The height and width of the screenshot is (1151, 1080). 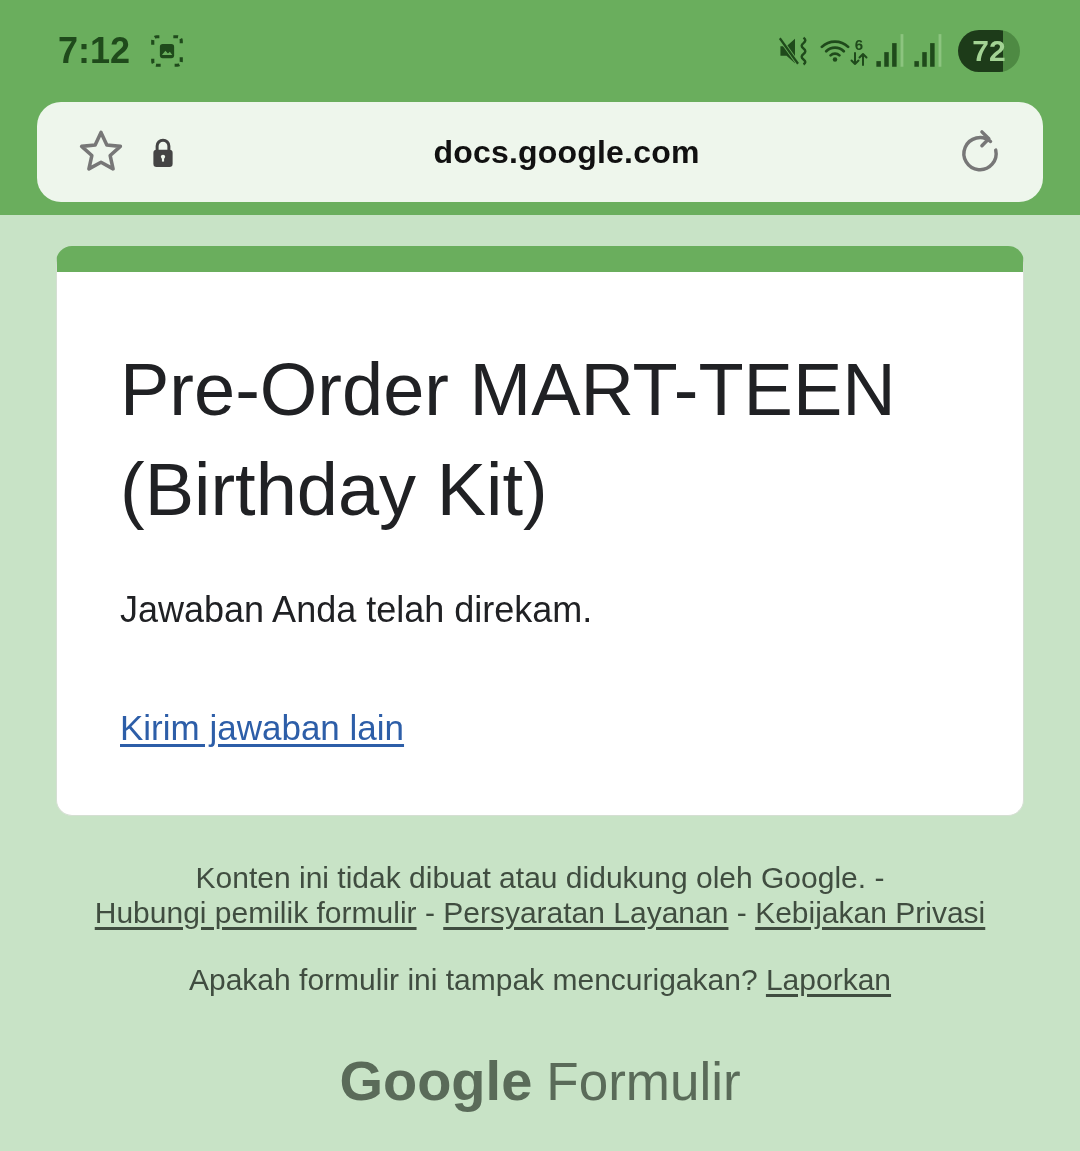 What do you see at coordinates (540, 895) in the screenshot?
I see `footer-disclaimer: Konten ini tidak dibuat atau didukung oleh Google. - Hubungi pemilik formulir - Persyaratan Layanan - Kebijakan Privasi` at bounding box center [540, 895].